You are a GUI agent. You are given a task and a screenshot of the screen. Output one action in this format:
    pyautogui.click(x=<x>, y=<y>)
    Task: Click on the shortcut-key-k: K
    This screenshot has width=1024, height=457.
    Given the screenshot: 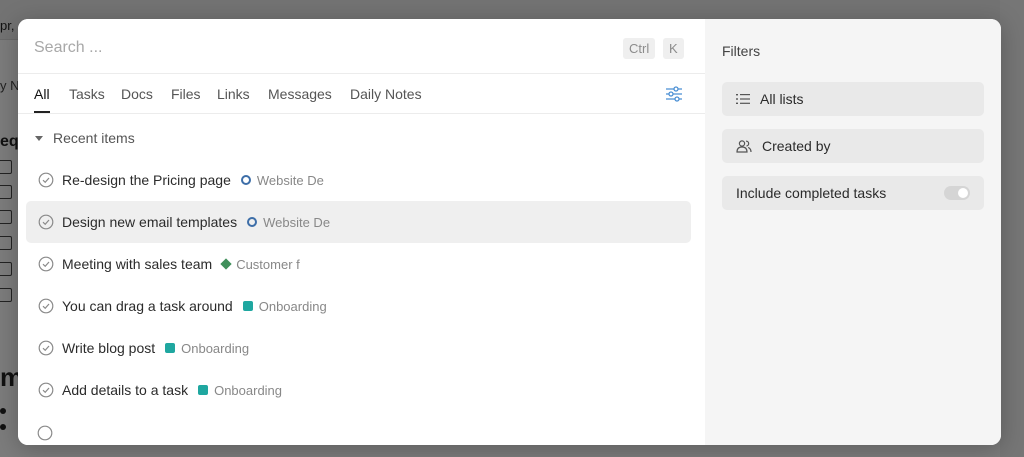 What is the action you would take?
    pyautogui.click(x=673, y=48)
    